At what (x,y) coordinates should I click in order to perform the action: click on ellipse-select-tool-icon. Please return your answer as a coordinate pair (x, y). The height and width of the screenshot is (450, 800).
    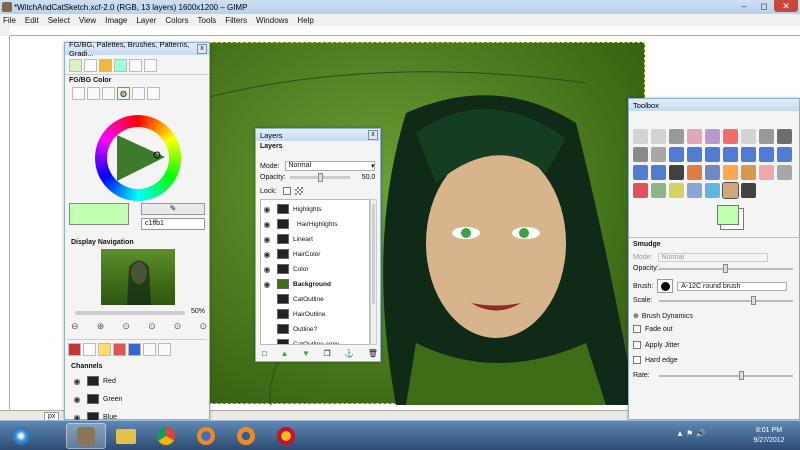
    Looking at the image, I should click on (658, 136).